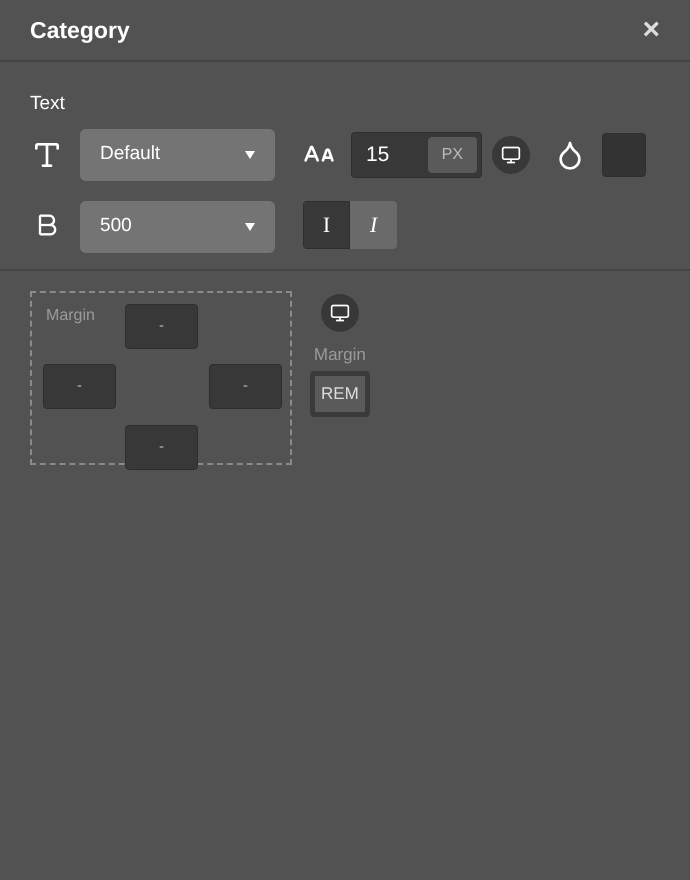 This screenshot has height=880, width=690. Describe the element at coordinates (651, 30) in the screenshot. I see `close-button: ×` at that location.